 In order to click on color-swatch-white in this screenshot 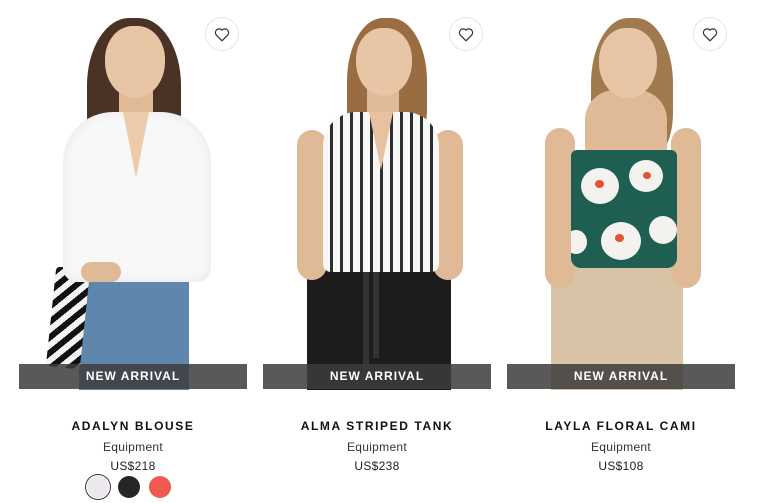, I will do `click(98, 487)`.